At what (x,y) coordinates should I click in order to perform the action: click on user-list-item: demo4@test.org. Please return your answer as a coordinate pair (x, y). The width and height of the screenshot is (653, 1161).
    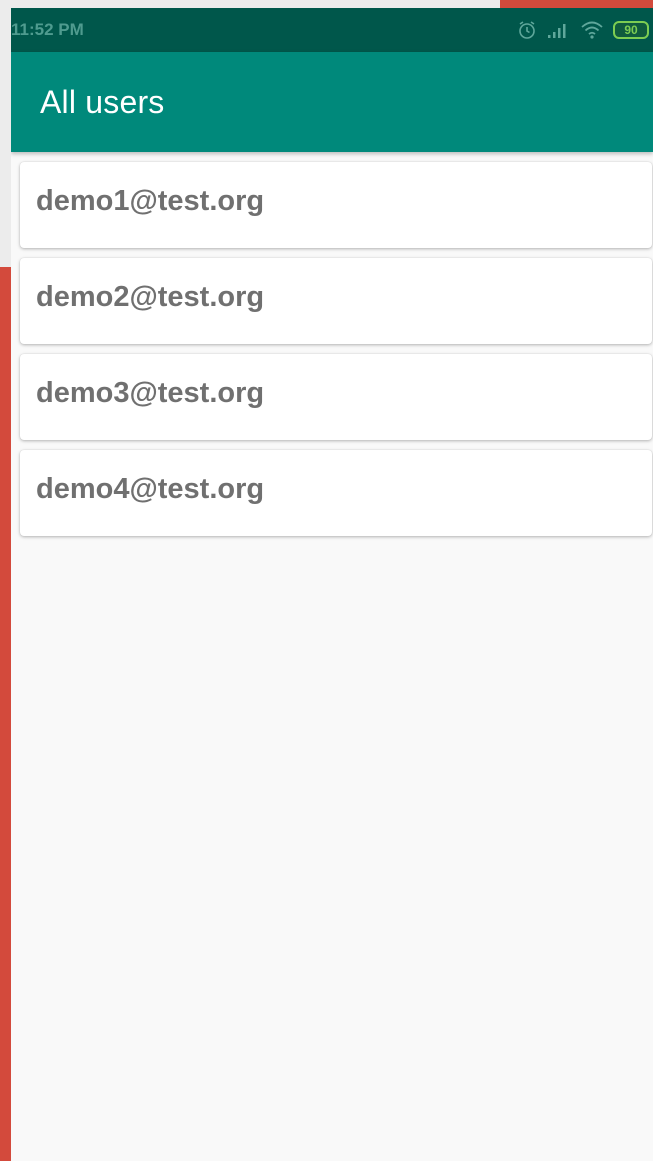
    Looking at the image, I should click on (336, 493).